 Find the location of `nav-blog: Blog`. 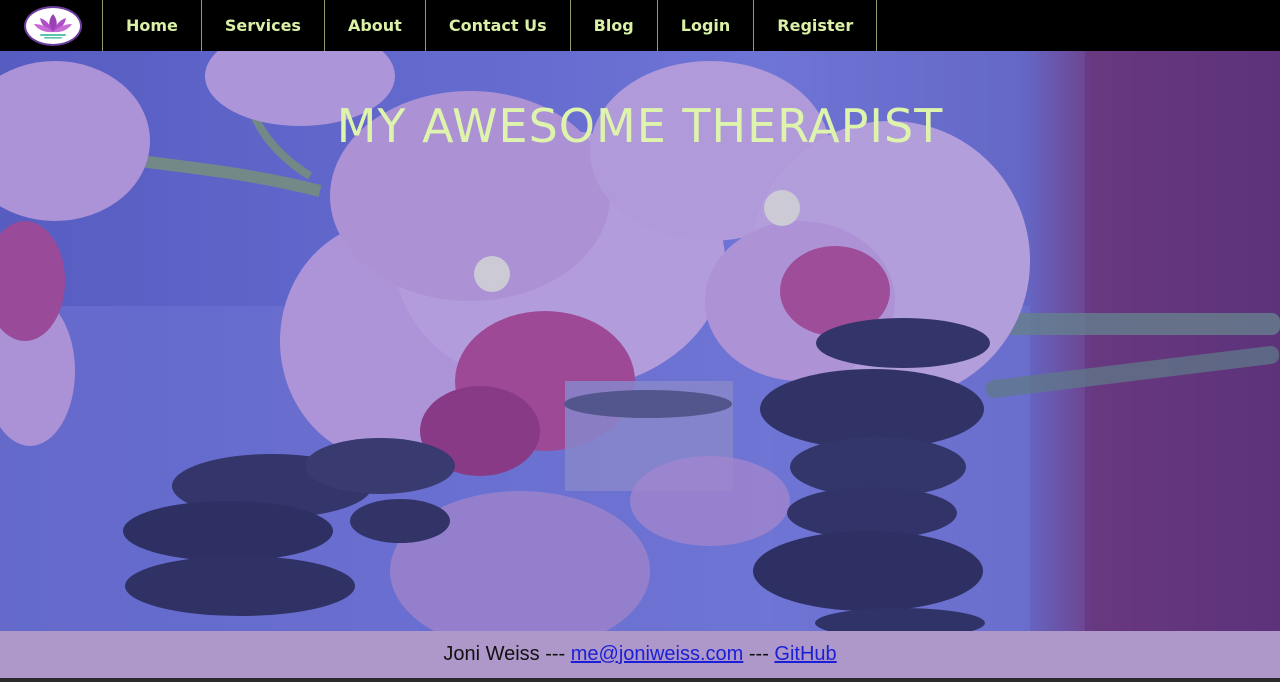

nav-blog: Blog is located at coordinates (613, 25).